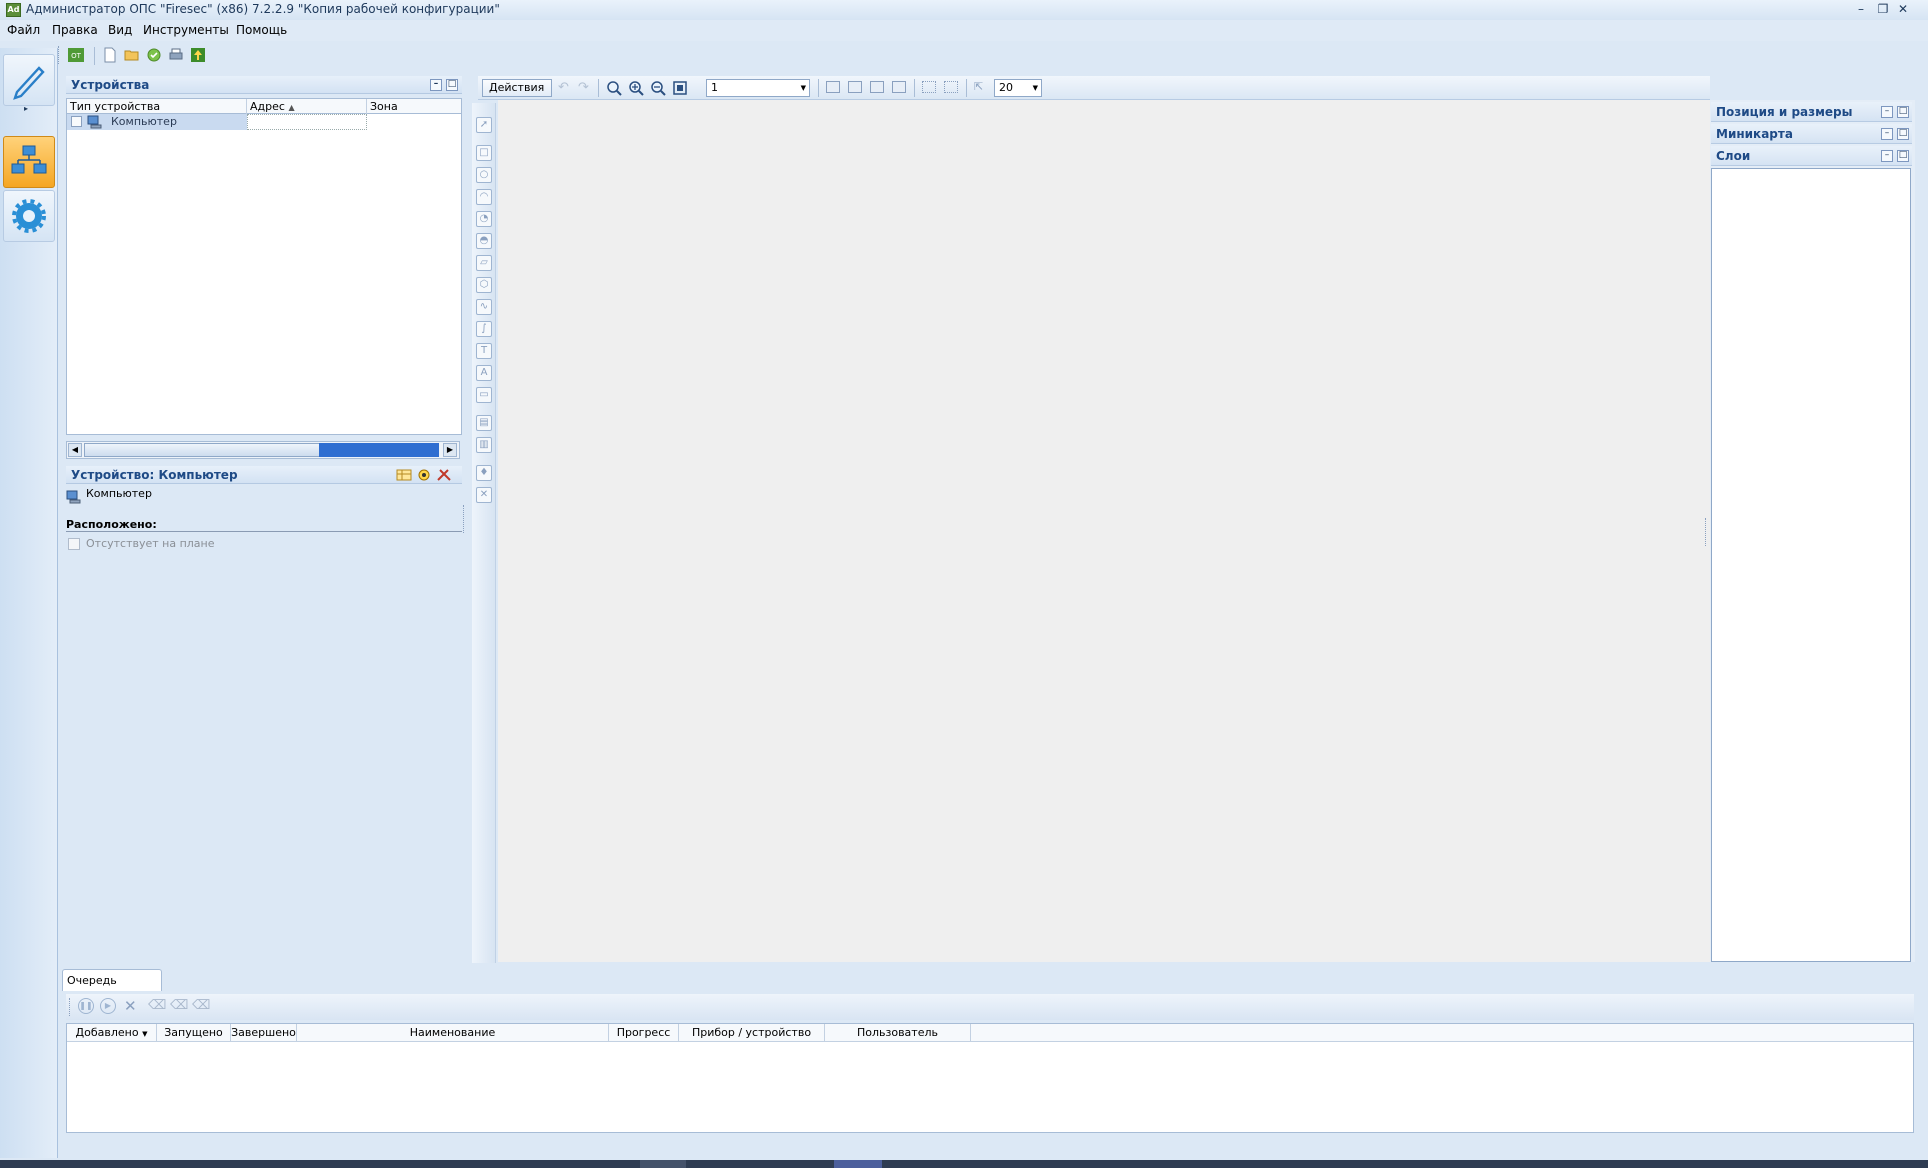 This screenshot has width=1928, height=1168. What do you see at coordinates (264, 274) in the screenshot?
I see `devices-tree: Компьютер` at bounding box center [264, 274].